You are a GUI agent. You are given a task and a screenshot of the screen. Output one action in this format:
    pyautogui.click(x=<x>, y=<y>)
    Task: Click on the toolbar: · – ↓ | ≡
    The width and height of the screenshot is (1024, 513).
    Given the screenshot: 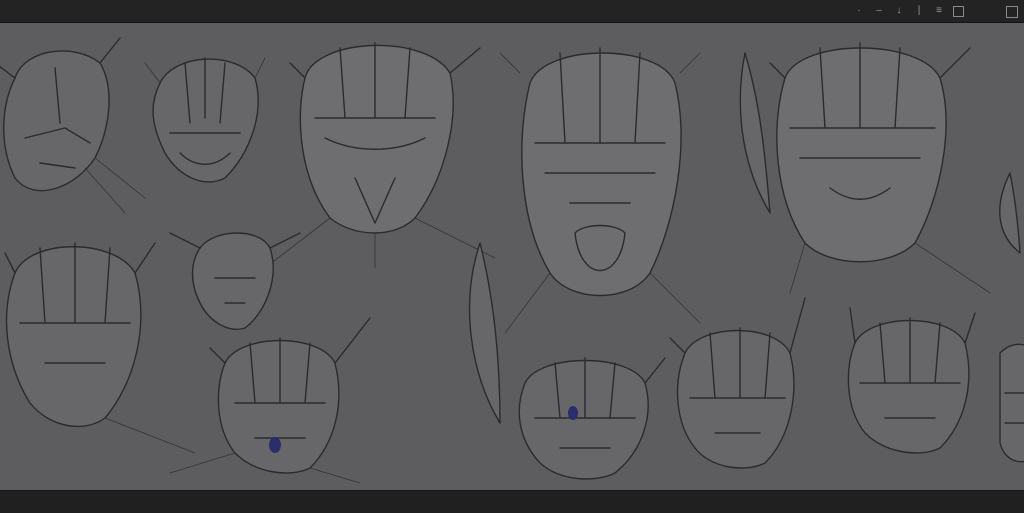 What is the action you would take?
    pyautogui.click(x=908, y=11)
    